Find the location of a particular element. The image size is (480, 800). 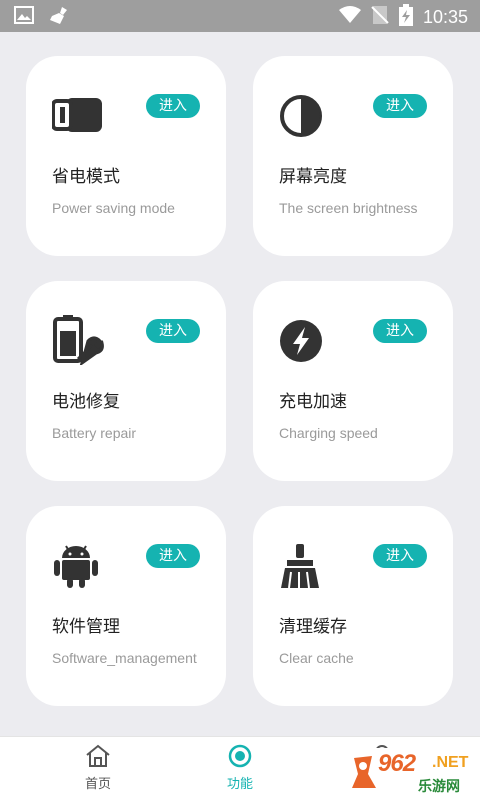

card-screen-brightness: 进入 屏幕亮度 The screen brightness is located at coordinates (353, 156).